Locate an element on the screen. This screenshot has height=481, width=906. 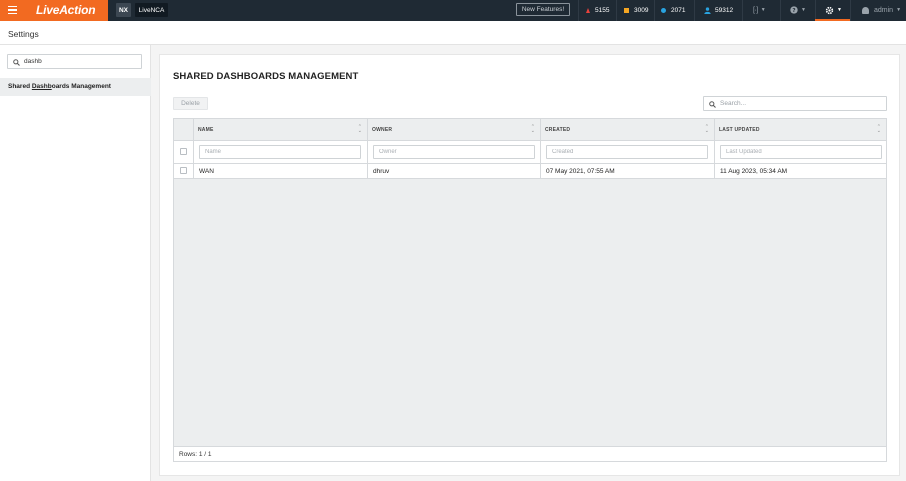
expand-brackets-icon: [·] is located at coordinates (755, 10).